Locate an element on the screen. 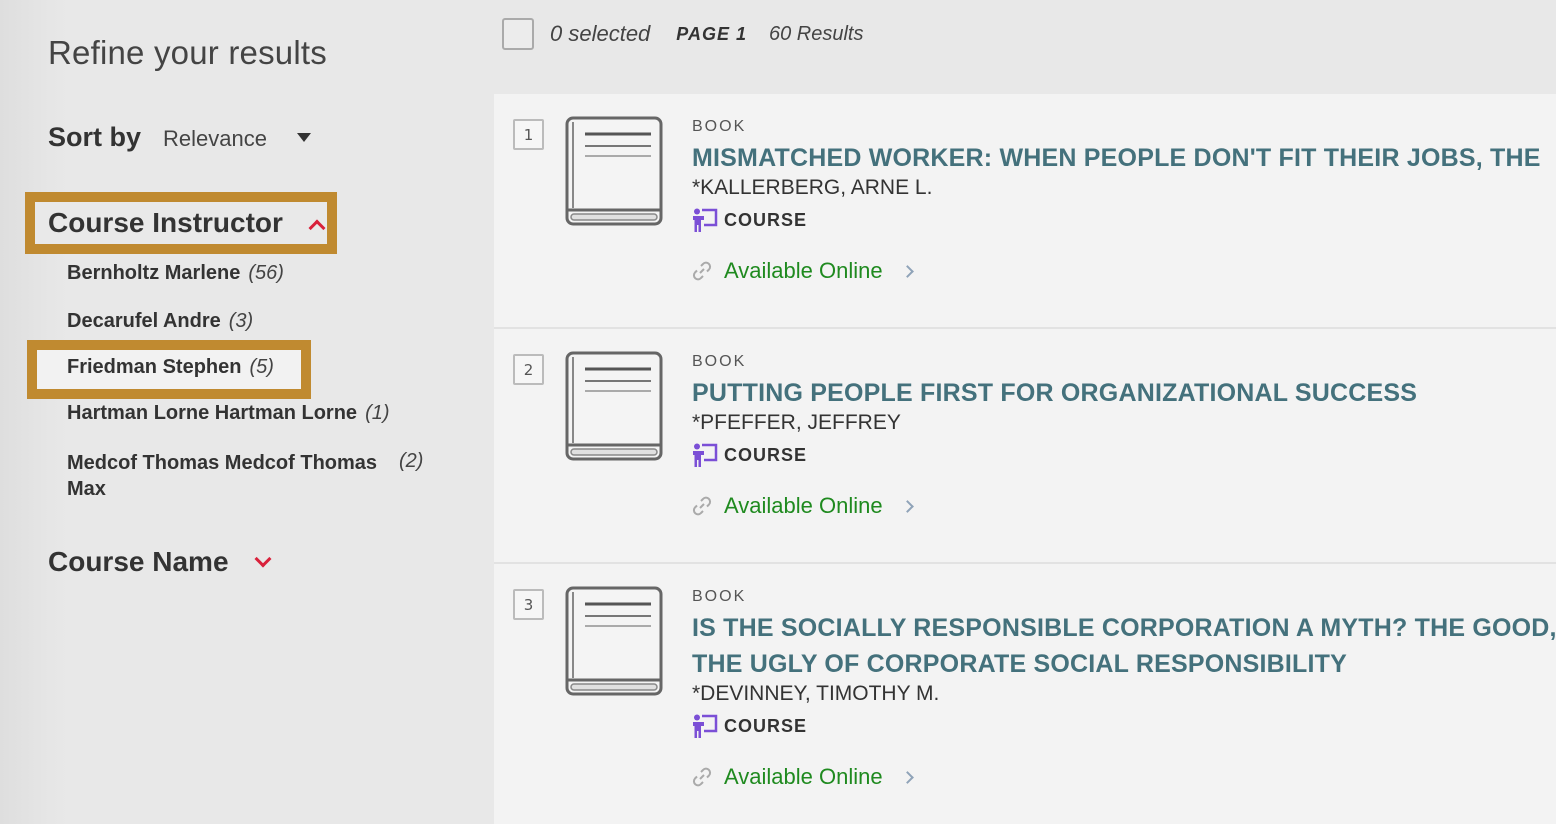  sort-by-value: Relevance is located at coordinates (215, 139).